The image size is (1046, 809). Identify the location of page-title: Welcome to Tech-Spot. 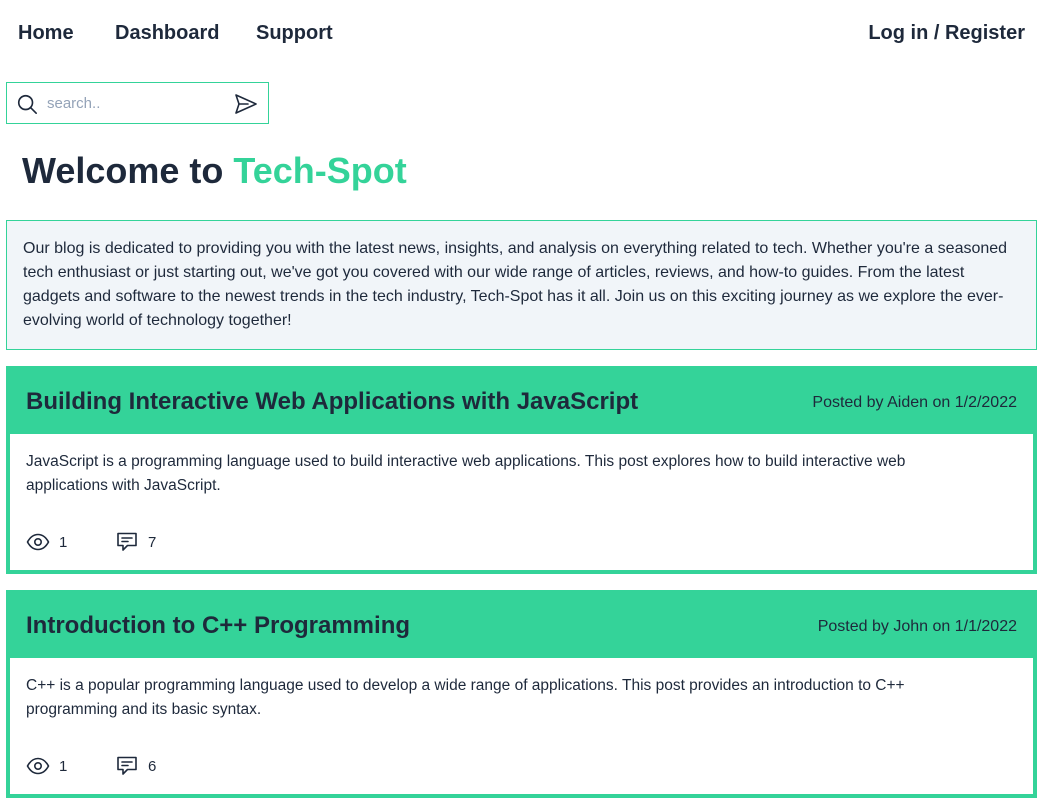
(214, 171).